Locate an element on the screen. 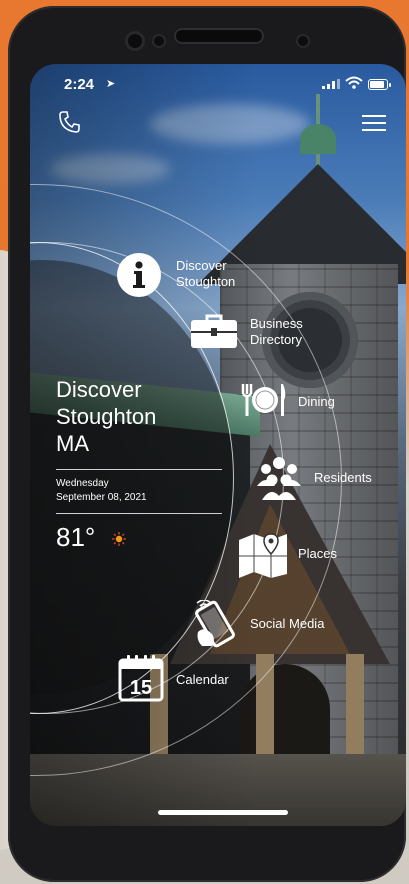  calendar-icon: 15 is located at coordinates (141, 678).